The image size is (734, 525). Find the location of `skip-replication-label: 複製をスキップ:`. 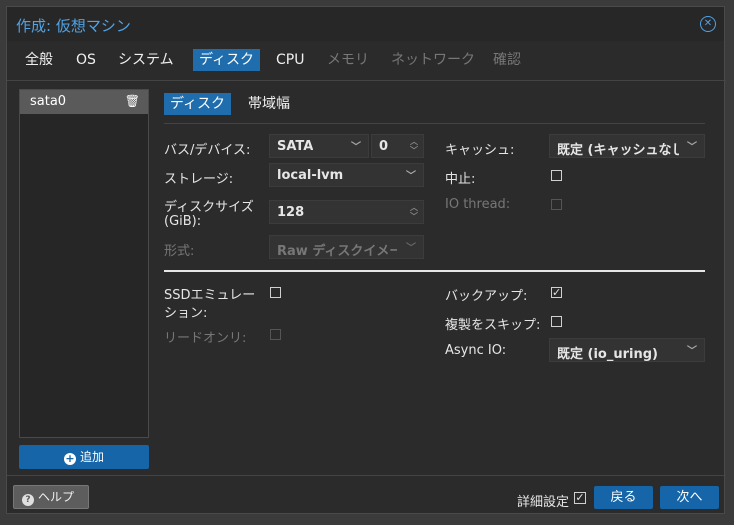

skip-replication-label: 複製をスキップ: is located at coordinates (493, 325).